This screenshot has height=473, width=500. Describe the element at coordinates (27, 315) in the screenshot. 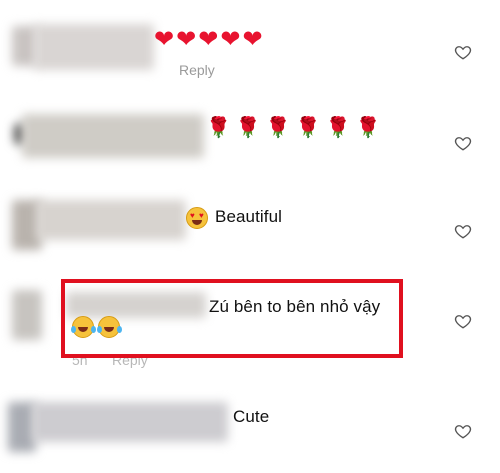

I see `blurred-avatar` at that location.